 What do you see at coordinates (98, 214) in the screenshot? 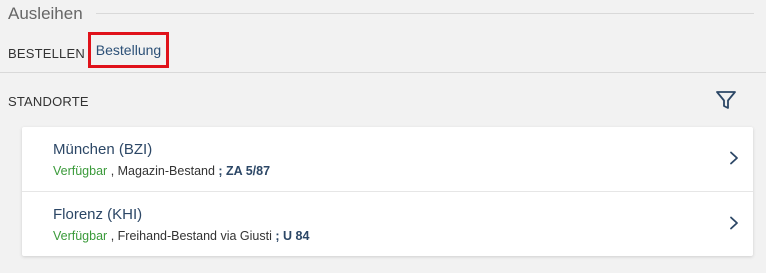
I see `location-name: Florenz (KHI)` at bounding box center [98, 214].